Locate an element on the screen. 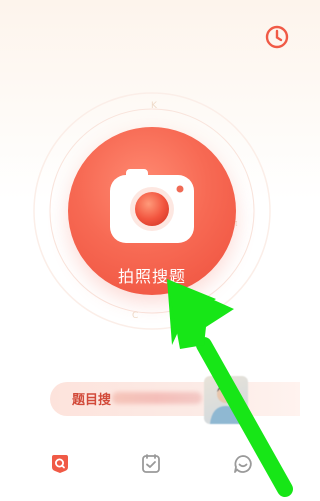 This screenshot has width=320, height=501. tab-check is located at coordinates (151, 464).